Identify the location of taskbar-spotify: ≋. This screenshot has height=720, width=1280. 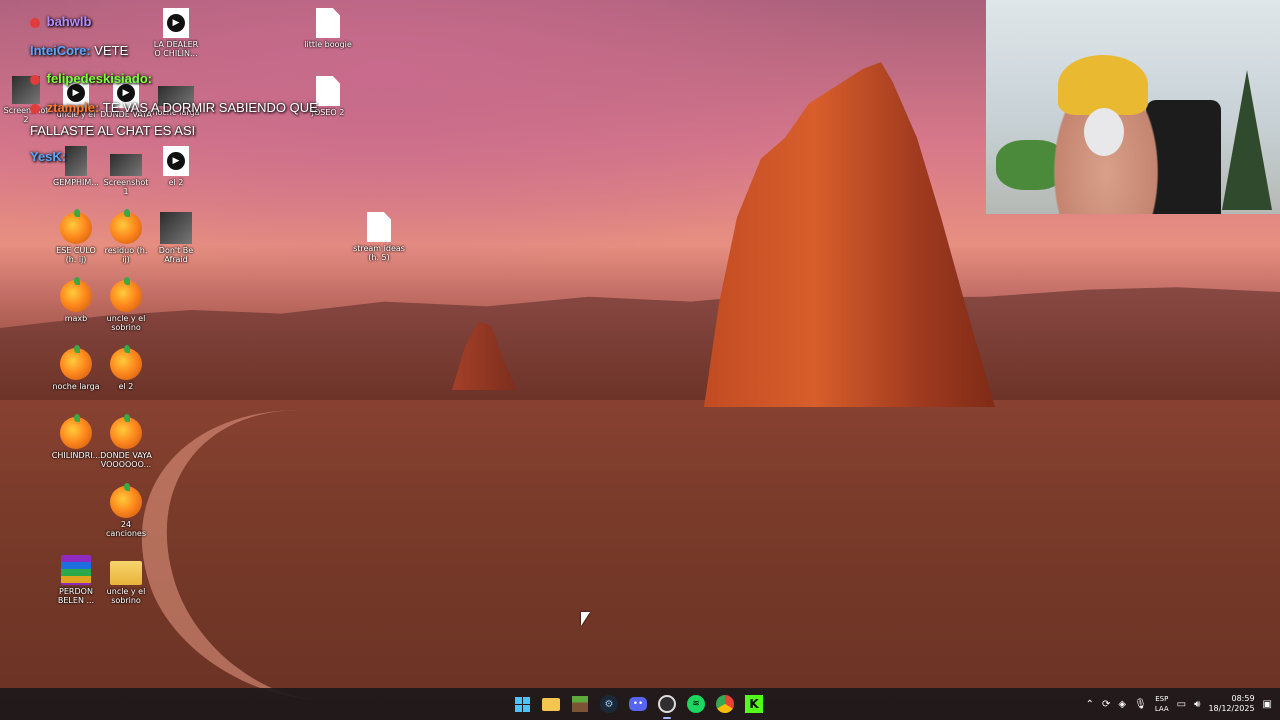
(696, 704).